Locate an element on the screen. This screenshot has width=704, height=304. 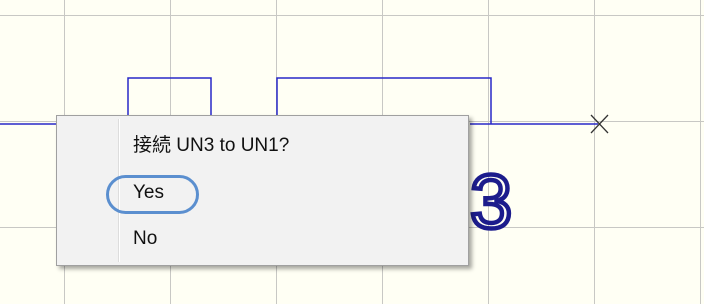
yes-menu-item: Yes is located at coordinates (262, 193).